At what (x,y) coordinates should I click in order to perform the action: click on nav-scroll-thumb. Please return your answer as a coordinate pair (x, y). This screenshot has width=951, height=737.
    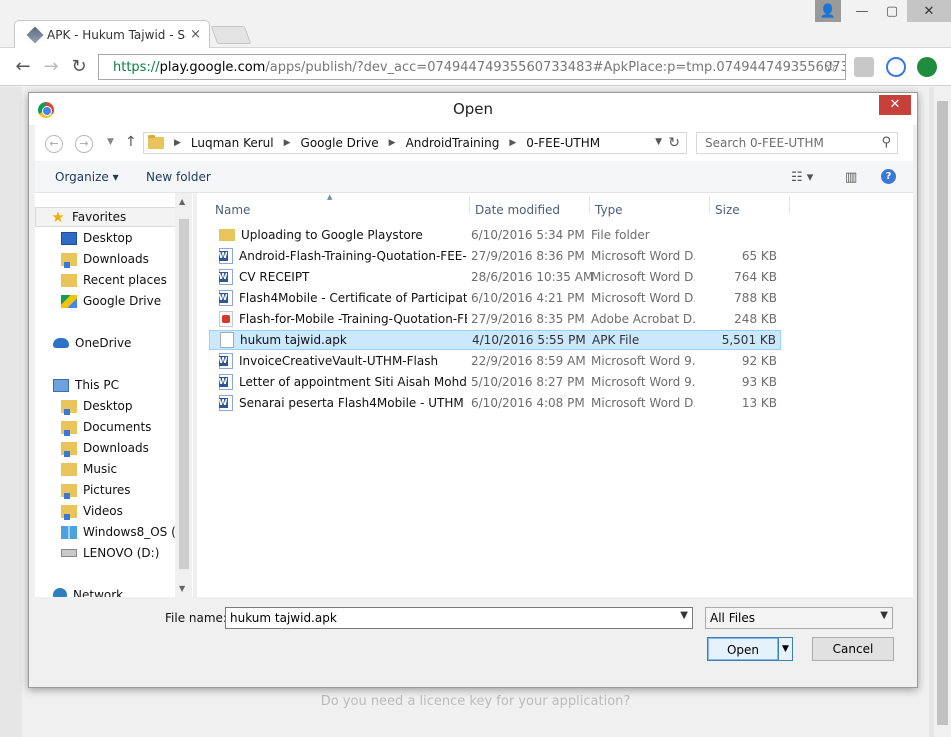
    Looking at the image, I should click on (184, 394).